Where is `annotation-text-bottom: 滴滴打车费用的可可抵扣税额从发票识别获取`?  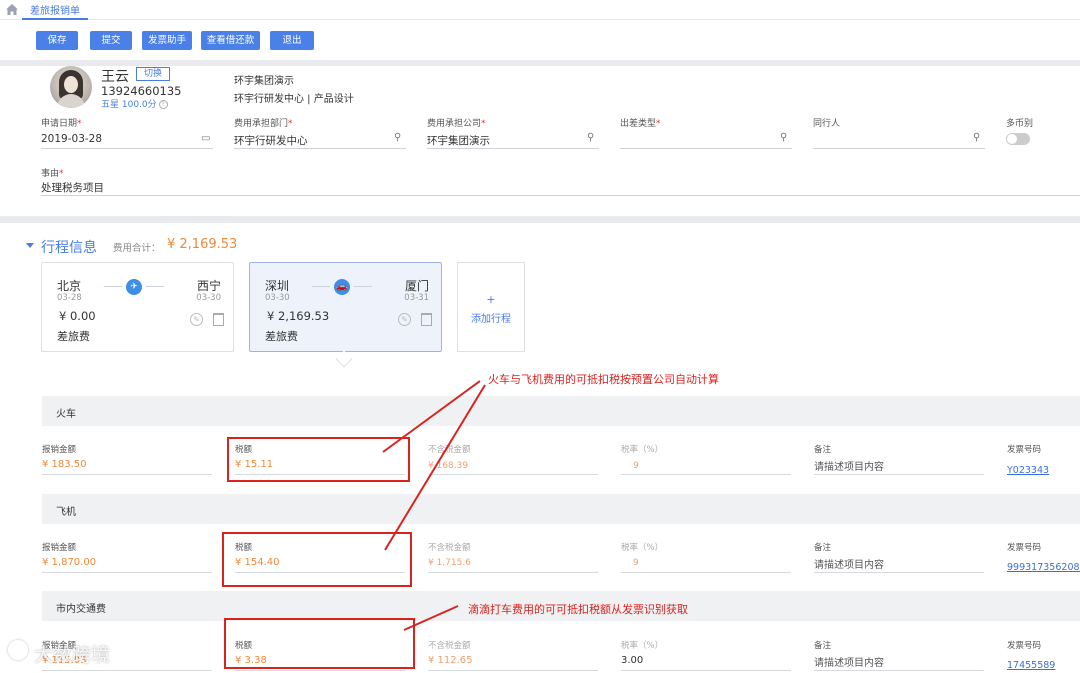
annotation-text-bottom: 滴滴打车费用的可可抵扣税额从发票识别获取 is located at coordinates (578, 609).